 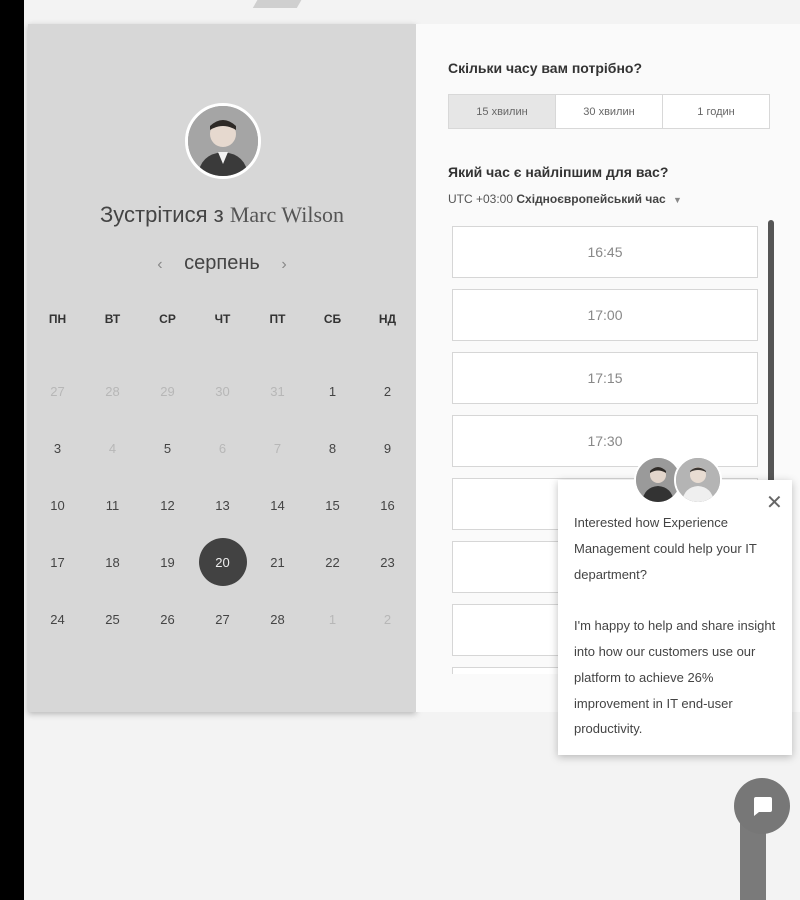 I want to click on timezone-selector: UTC +03:00 Східноєвропейський час ▼, so click(x=565, y=199).